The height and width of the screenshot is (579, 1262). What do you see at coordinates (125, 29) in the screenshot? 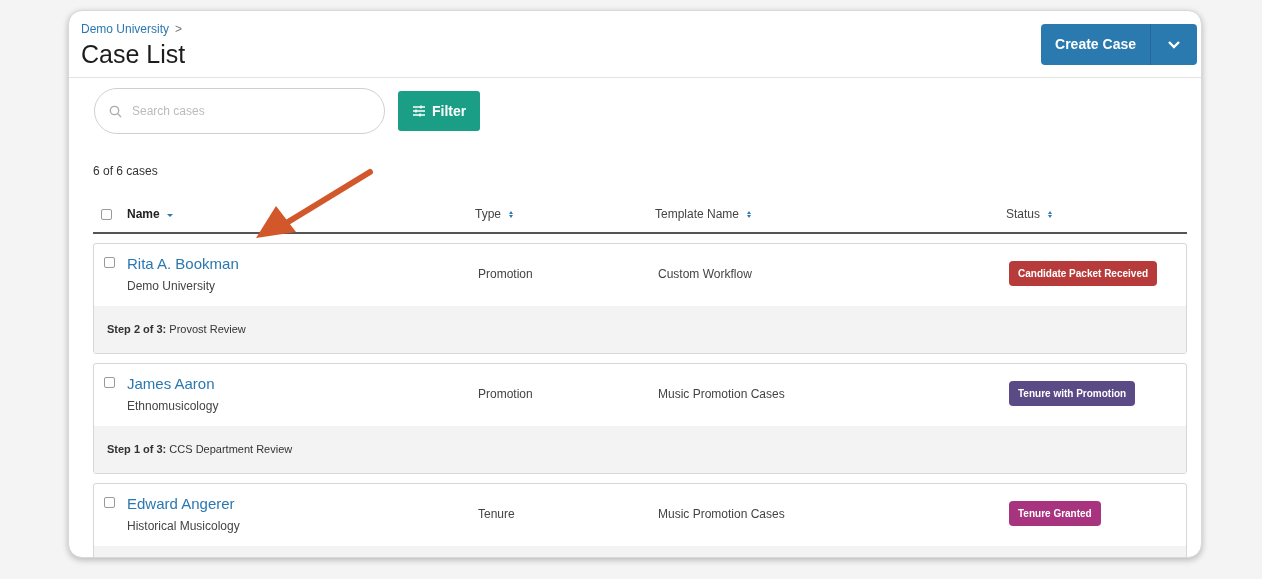
I see `breadcrumb-link: Demo University` at bounding box center [125, 29].